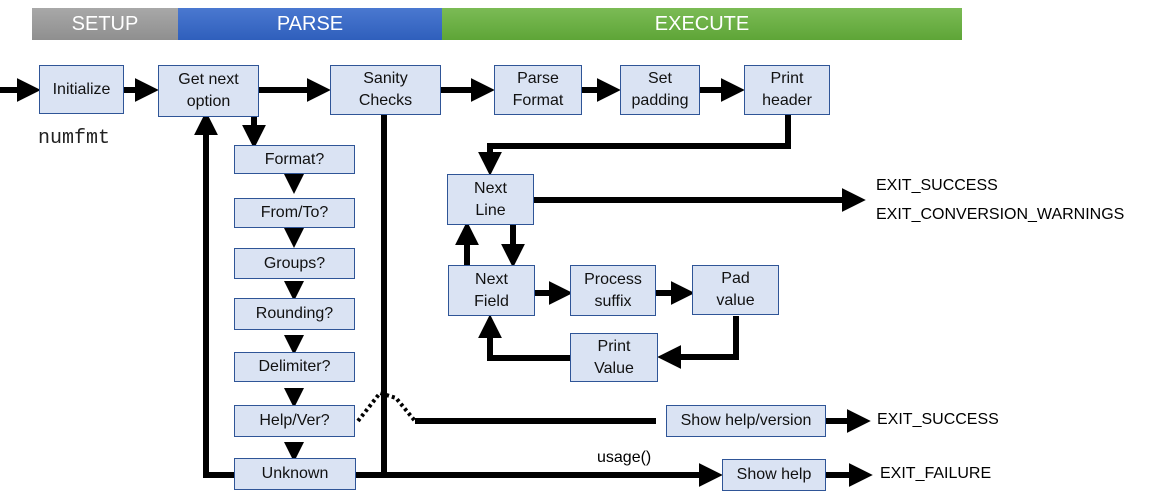 The image size is (1150, 500). Describe the element at coordinates (660, 90) in the screenshot. I see `node-set-padding: Set padding` at that location.